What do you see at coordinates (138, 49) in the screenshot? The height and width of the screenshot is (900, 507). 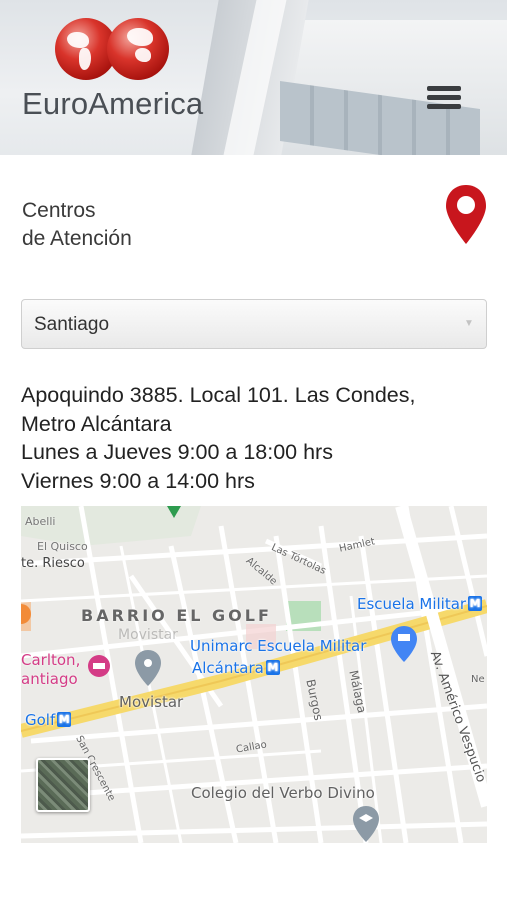 I see `globe-icon` at bounding box center [138, 49].